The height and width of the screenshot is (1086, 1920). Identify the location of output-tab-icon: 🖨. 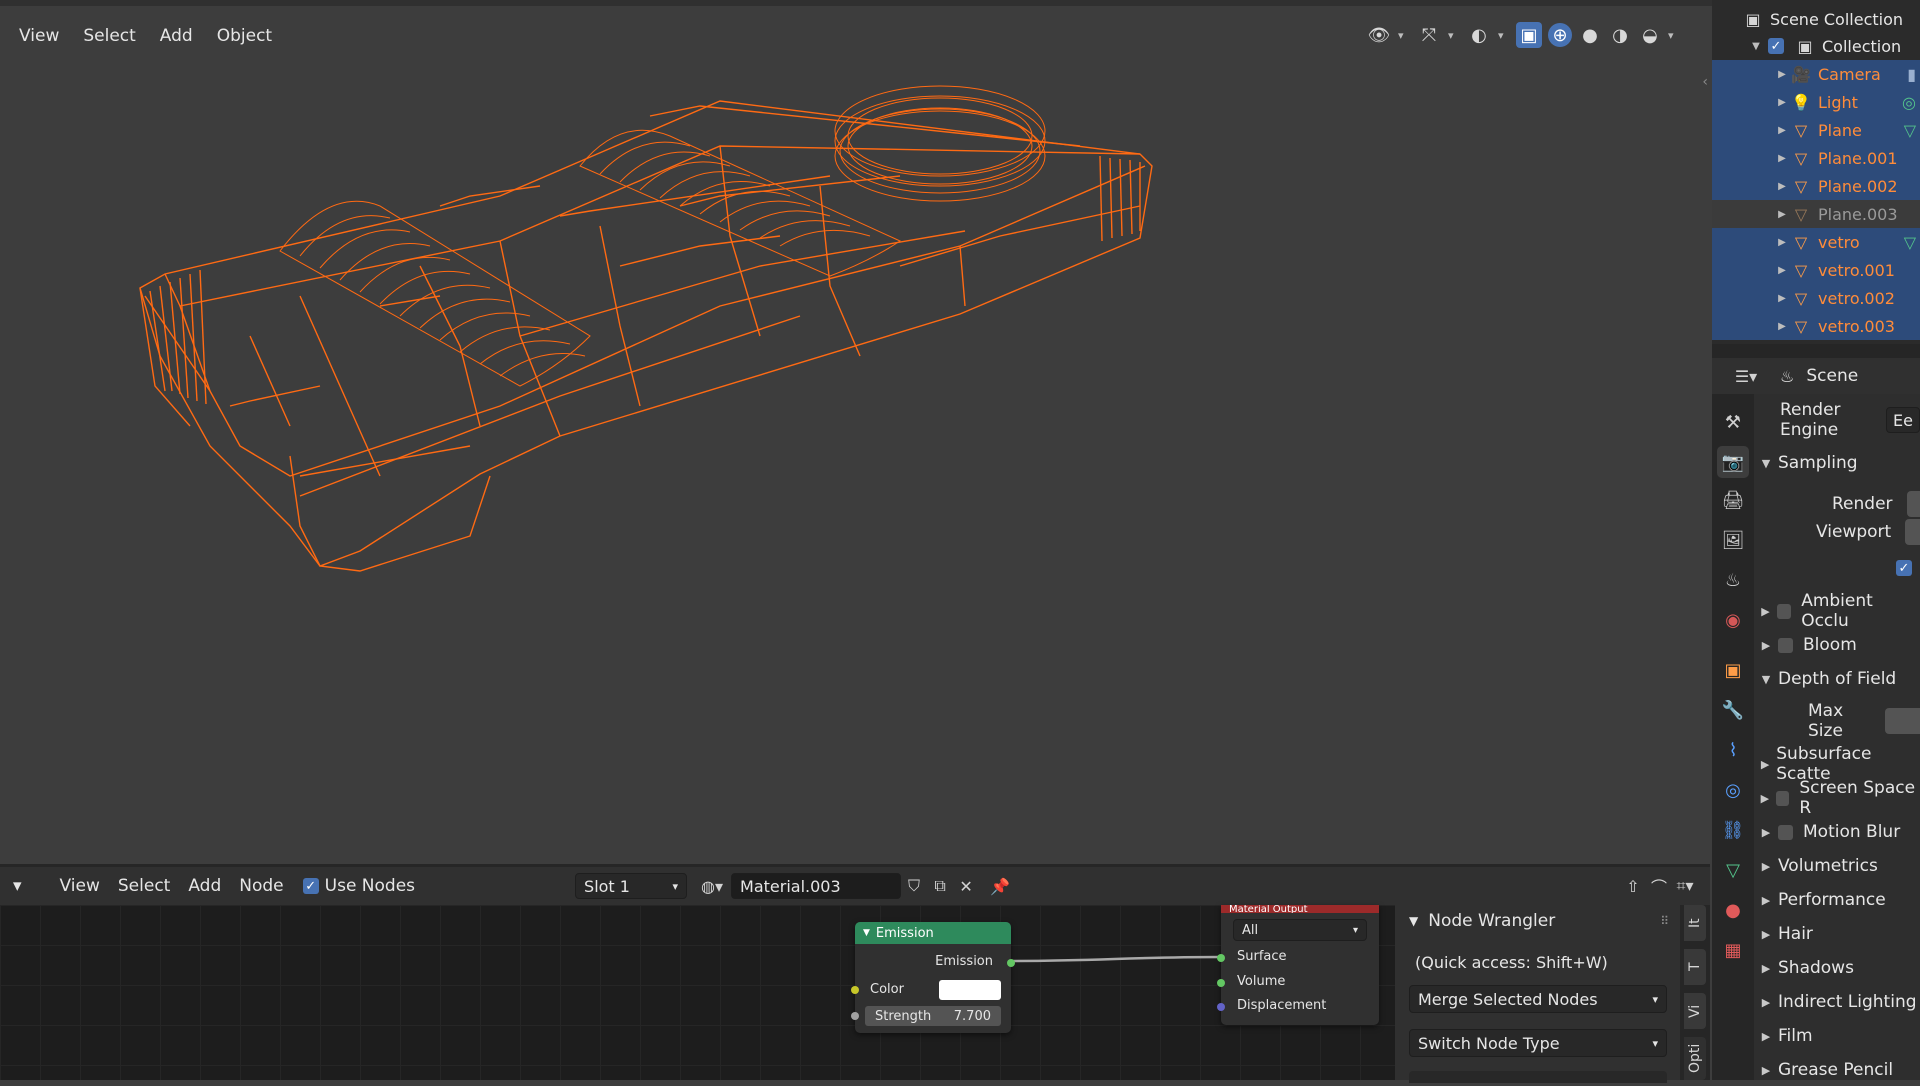
(1733, 500).